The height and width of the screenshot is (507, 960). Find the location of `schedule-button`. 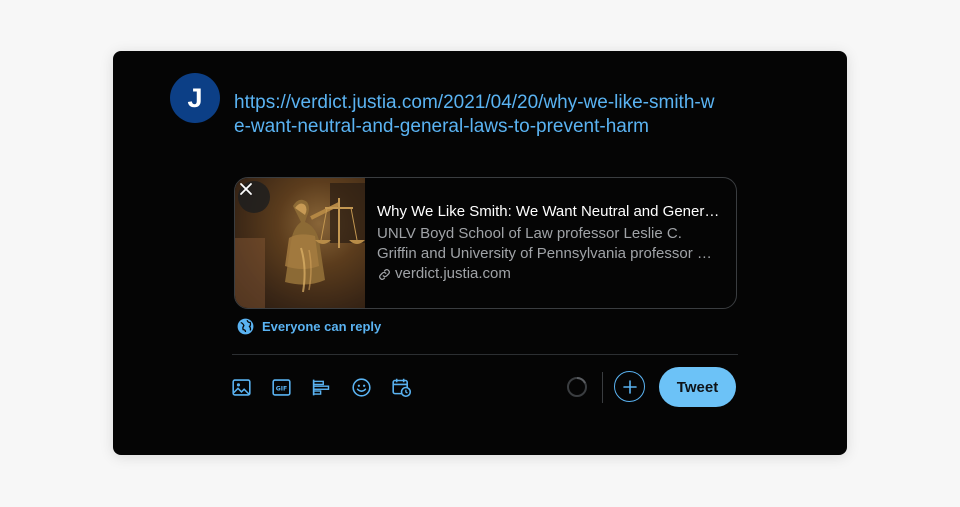

schedule-button is located at coordinates (401, 387).